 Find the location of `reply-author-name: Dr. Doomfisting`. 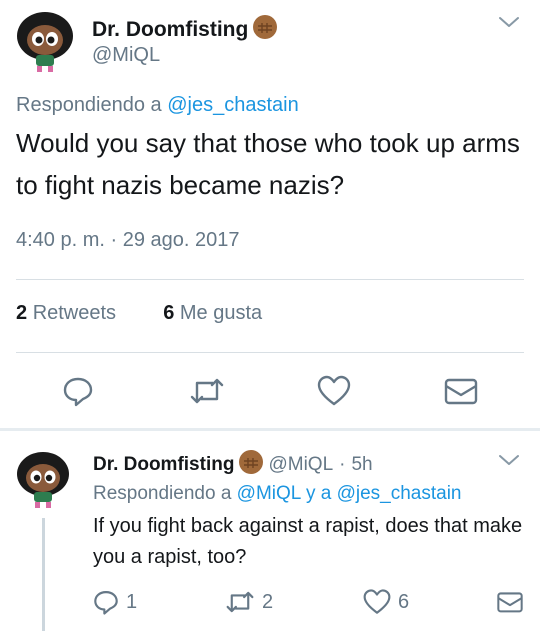

reply-author-name: Dr. Doomfisting is located at coordinates (163, 465).